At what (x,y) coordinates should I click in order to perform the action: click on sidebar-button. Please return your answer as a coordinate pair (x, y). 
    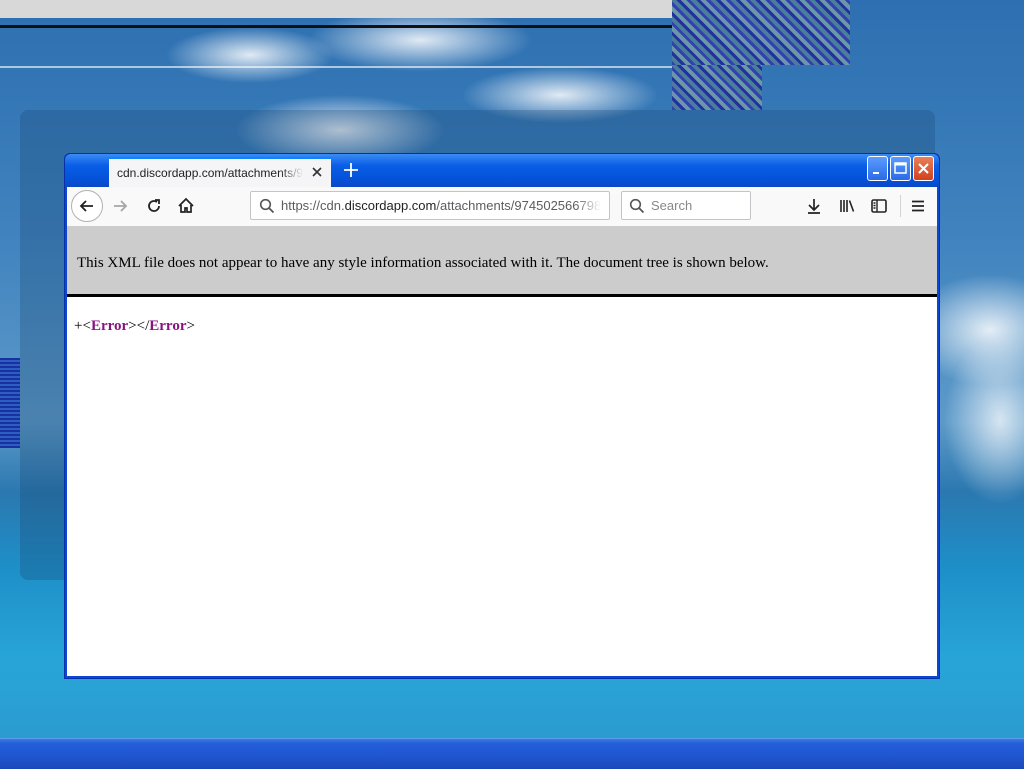
    Looking at the image, I should click on (879, 206).